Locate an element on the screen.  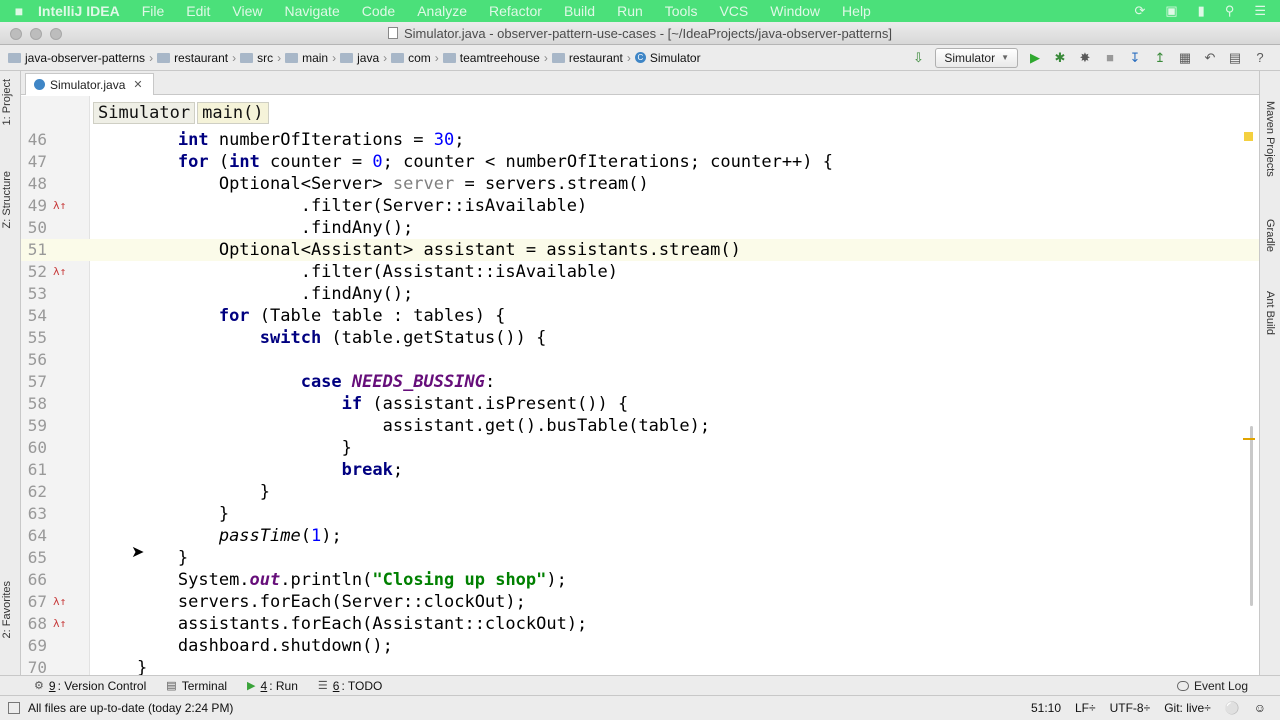
tool-label: : TODO is located at coordinates (362, 685).